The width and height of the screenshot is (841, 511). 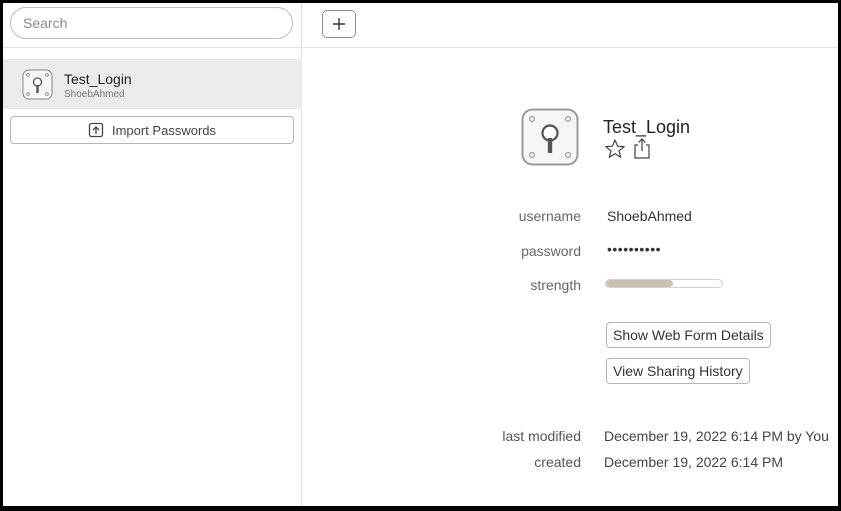 I want to click on page-title: Test_Login, so click(x=647, y=127).